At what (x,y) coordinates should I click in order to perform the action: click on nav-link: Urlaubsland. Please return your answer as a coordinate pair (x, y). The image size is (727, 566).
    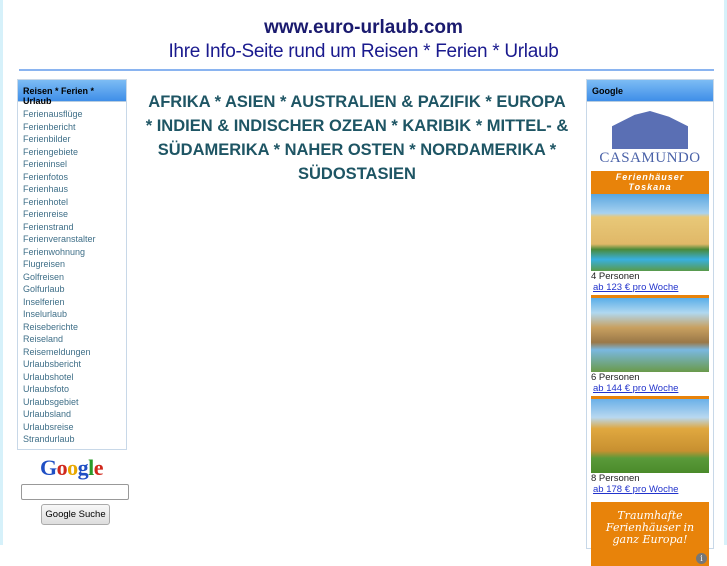
    Looking at the image, I should click on (74, 414).